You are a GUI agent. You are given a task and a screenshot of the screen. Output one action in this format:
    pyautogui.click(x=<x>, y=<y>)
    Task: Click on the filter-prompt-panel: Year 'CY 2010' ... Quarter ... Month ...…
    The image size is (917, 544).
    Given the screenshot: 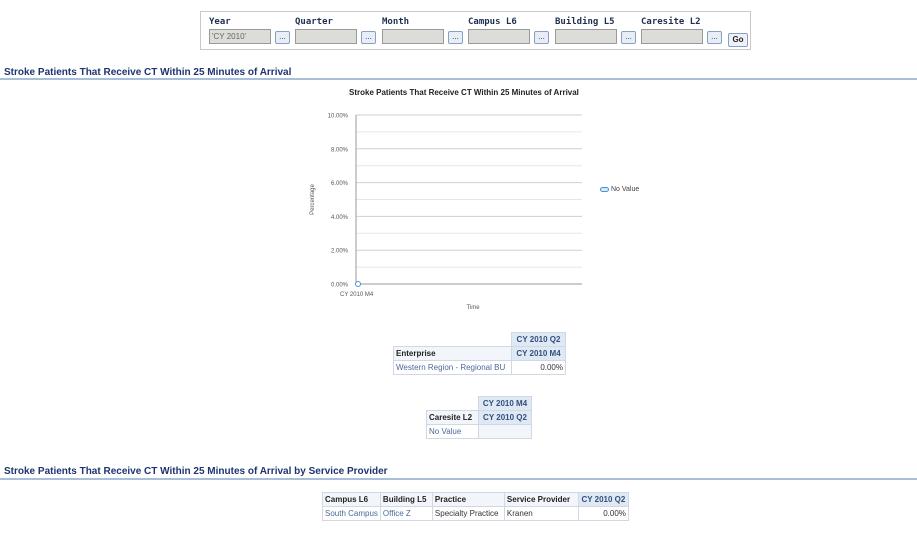 What is the action you would take?
    pyautogui.click(x=475, y=30)
    